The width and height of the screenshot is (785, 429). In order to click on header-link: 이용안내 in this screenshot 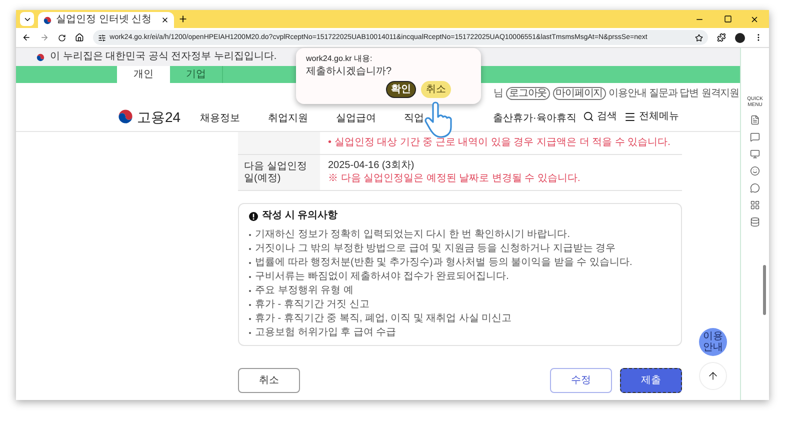, I will do `click(627, 93)`.